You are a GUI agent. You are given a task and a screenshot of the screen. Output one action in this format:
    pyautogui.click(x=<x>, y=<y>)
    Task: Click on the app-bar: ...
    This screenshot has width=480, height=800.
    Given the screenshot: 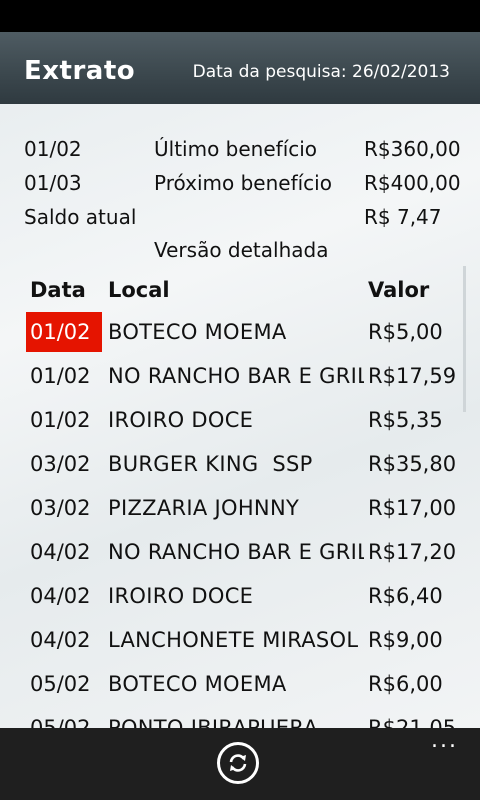 What is the action you would take?
    pyautogui.click(x=240, y=764)
    